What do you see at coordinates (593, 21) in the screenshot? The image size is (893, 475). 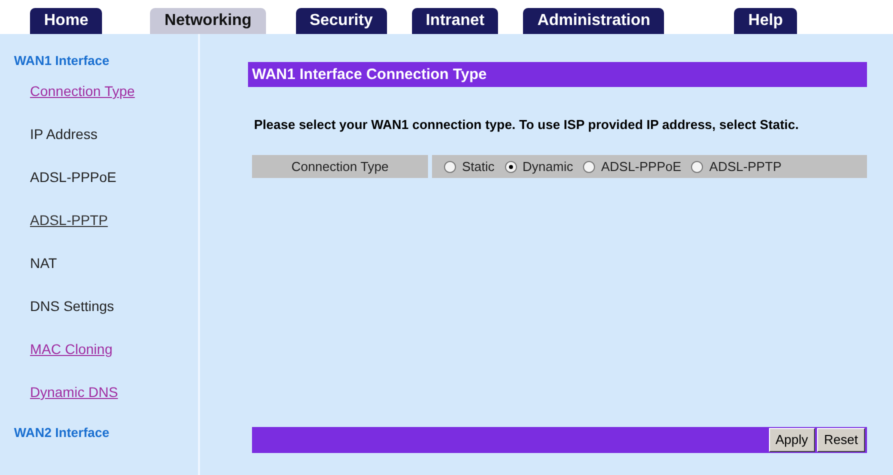 I see `nav-tab: Administration` at bounding box center [593, 21].